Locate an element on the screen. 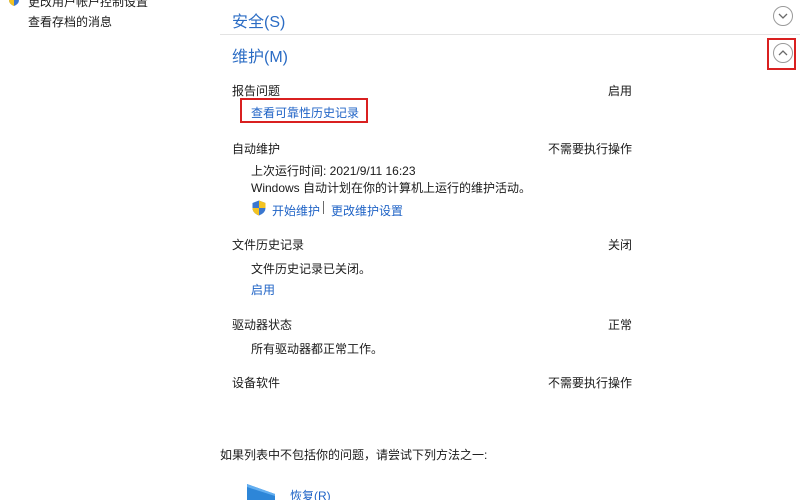 The height and width of the screenshot is (500, 800). device-software-status: 不需要执行操作 is located at coordinates (589, 383).